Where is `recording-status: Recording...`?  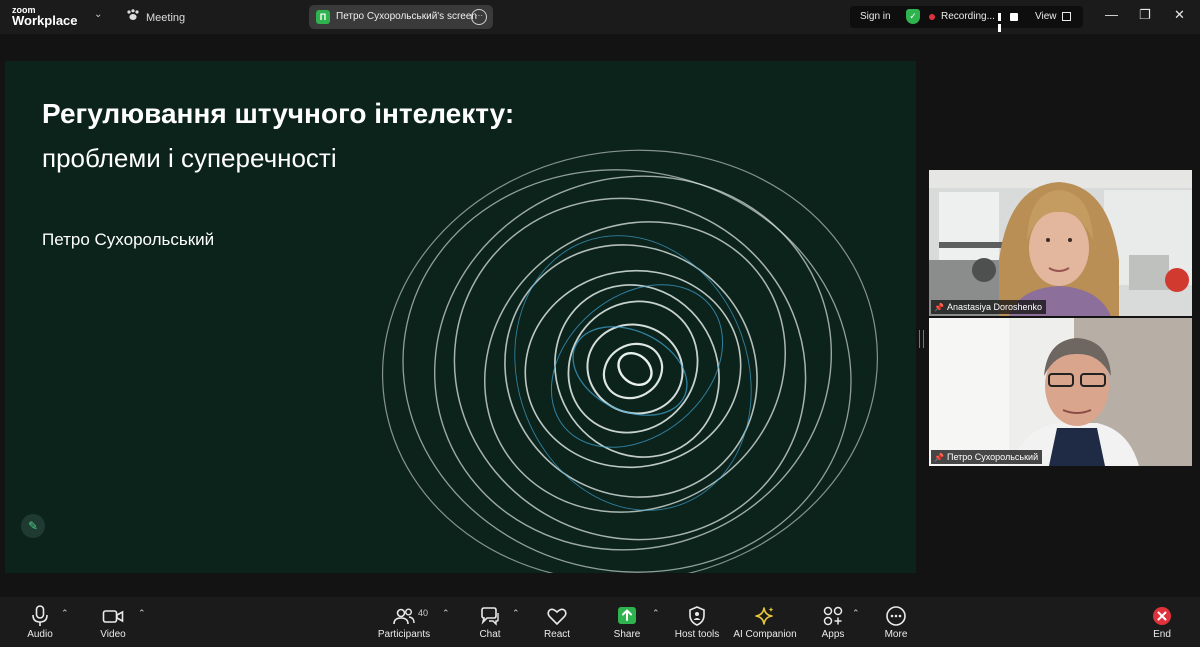
recording-status: Recording... is located at coordinates (968, 16).